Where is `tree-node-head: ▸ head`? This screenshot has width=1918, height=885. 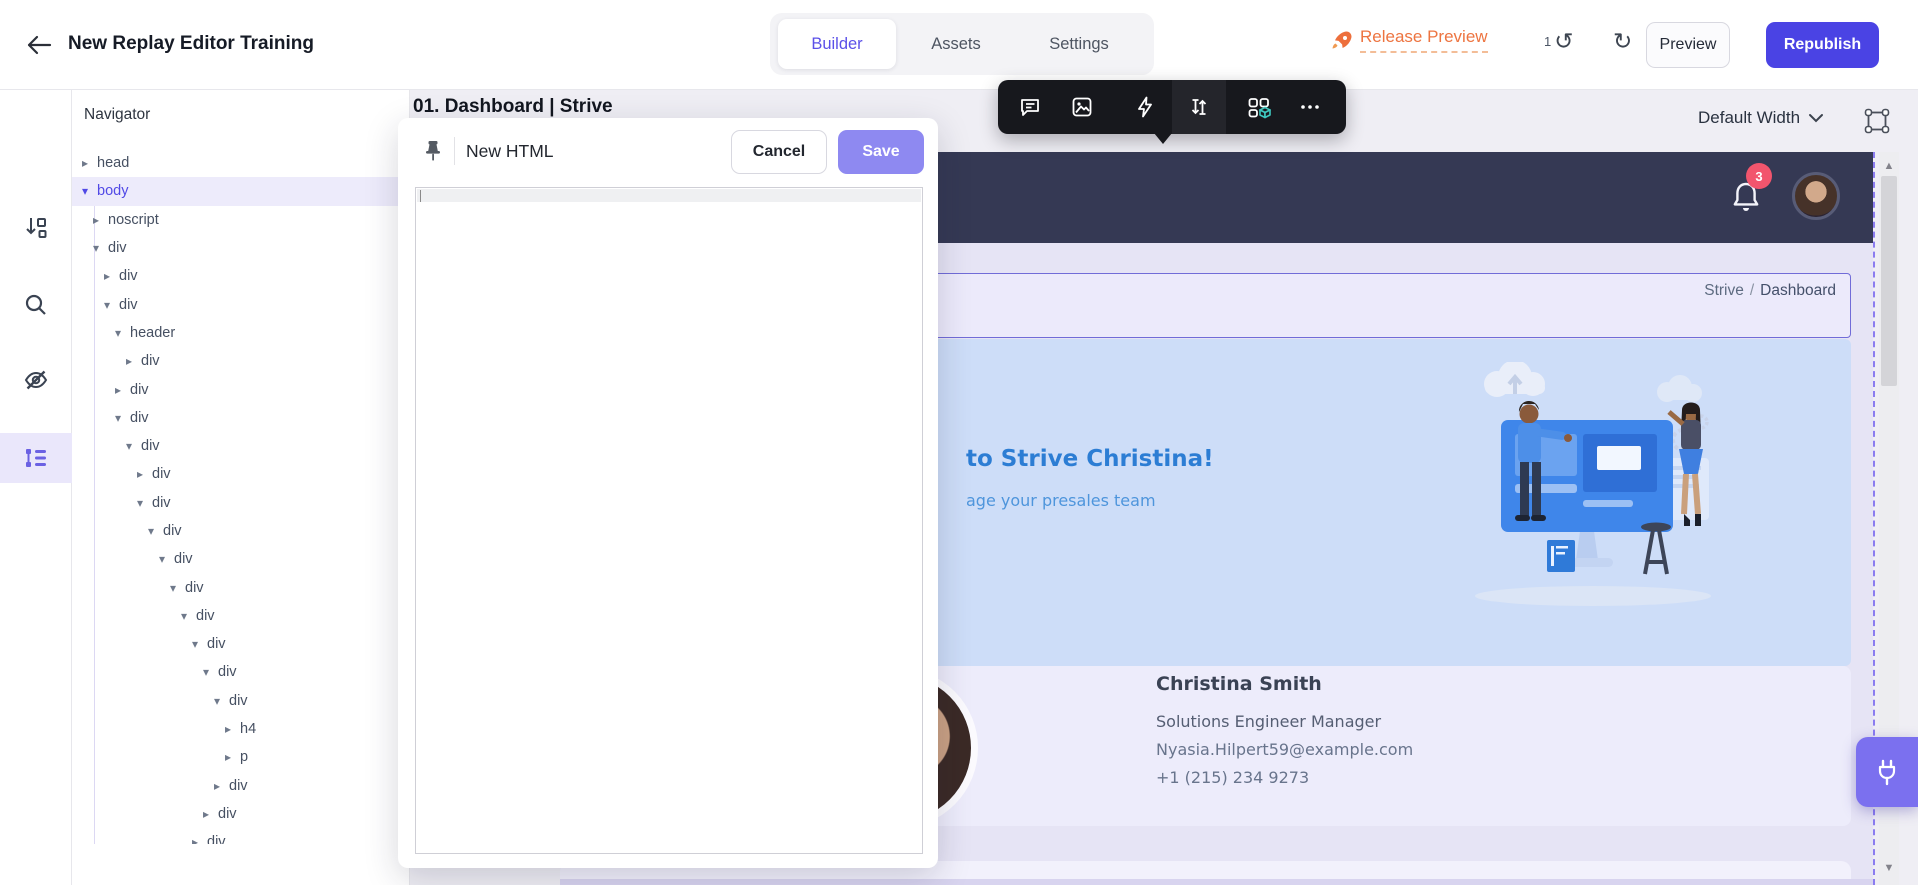
tree-node-head: ▸ head is located at coordinates (240, 163).